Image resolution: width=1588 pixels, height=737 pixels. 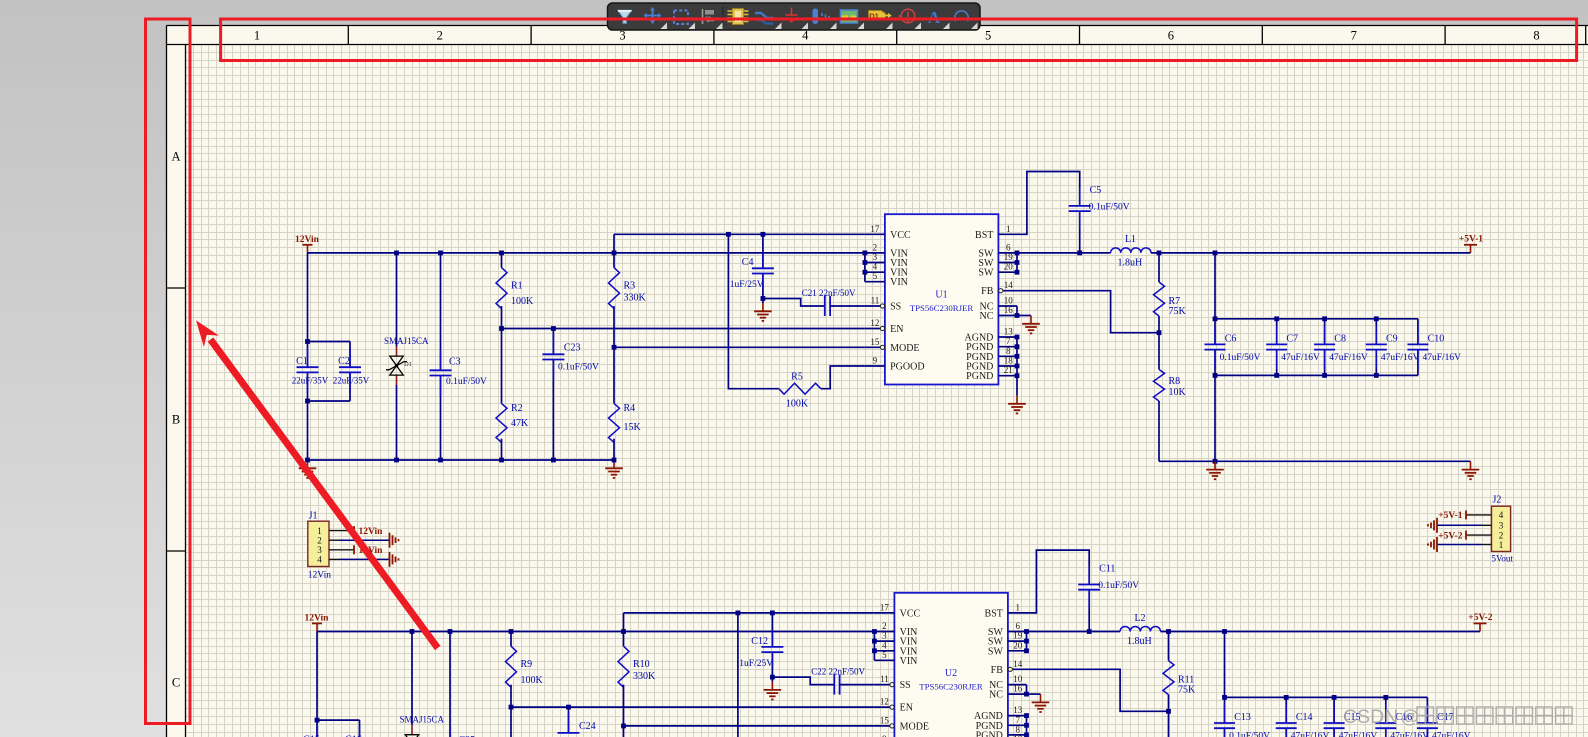 What do you see at coordinates (914, 726) in the screenshot?
I see `svg-text: MODE` at bounding box center [914, 726].